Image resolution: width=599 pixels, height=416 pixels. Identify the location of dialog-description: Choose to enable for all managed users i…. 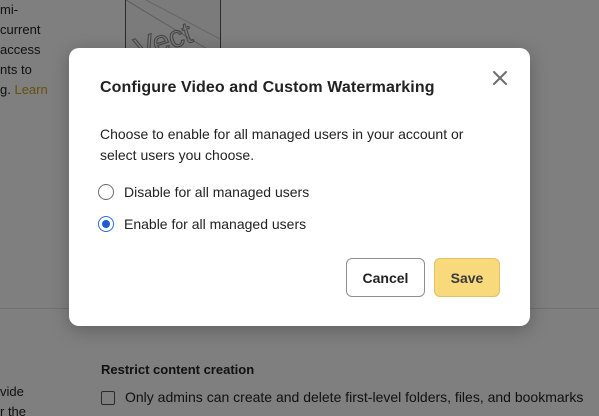
(282, 144).